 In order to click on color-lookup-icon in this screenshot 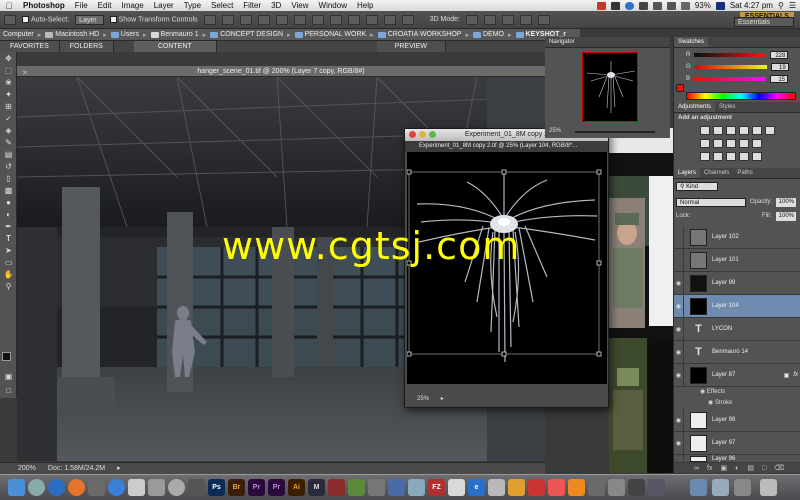, I will do `click(757, 143)`.